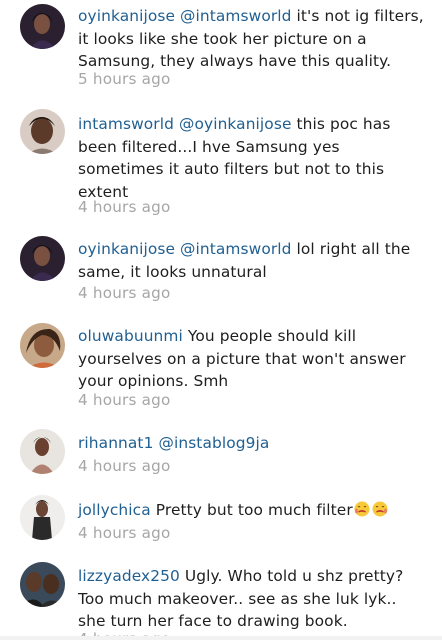 This screenshot has width=442, height=640. Describe the element at coordinates (124, 79) in the screenshot. I see `comment-timestamp: 5 hours ago` at that location.